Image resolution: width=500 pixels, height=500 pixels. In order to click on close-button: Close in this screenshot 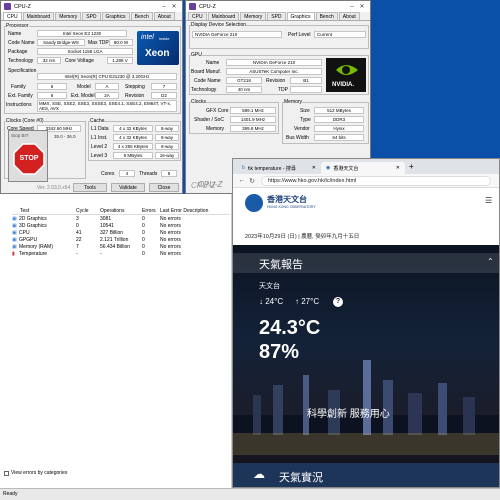, I will do `click(164, 187)`.